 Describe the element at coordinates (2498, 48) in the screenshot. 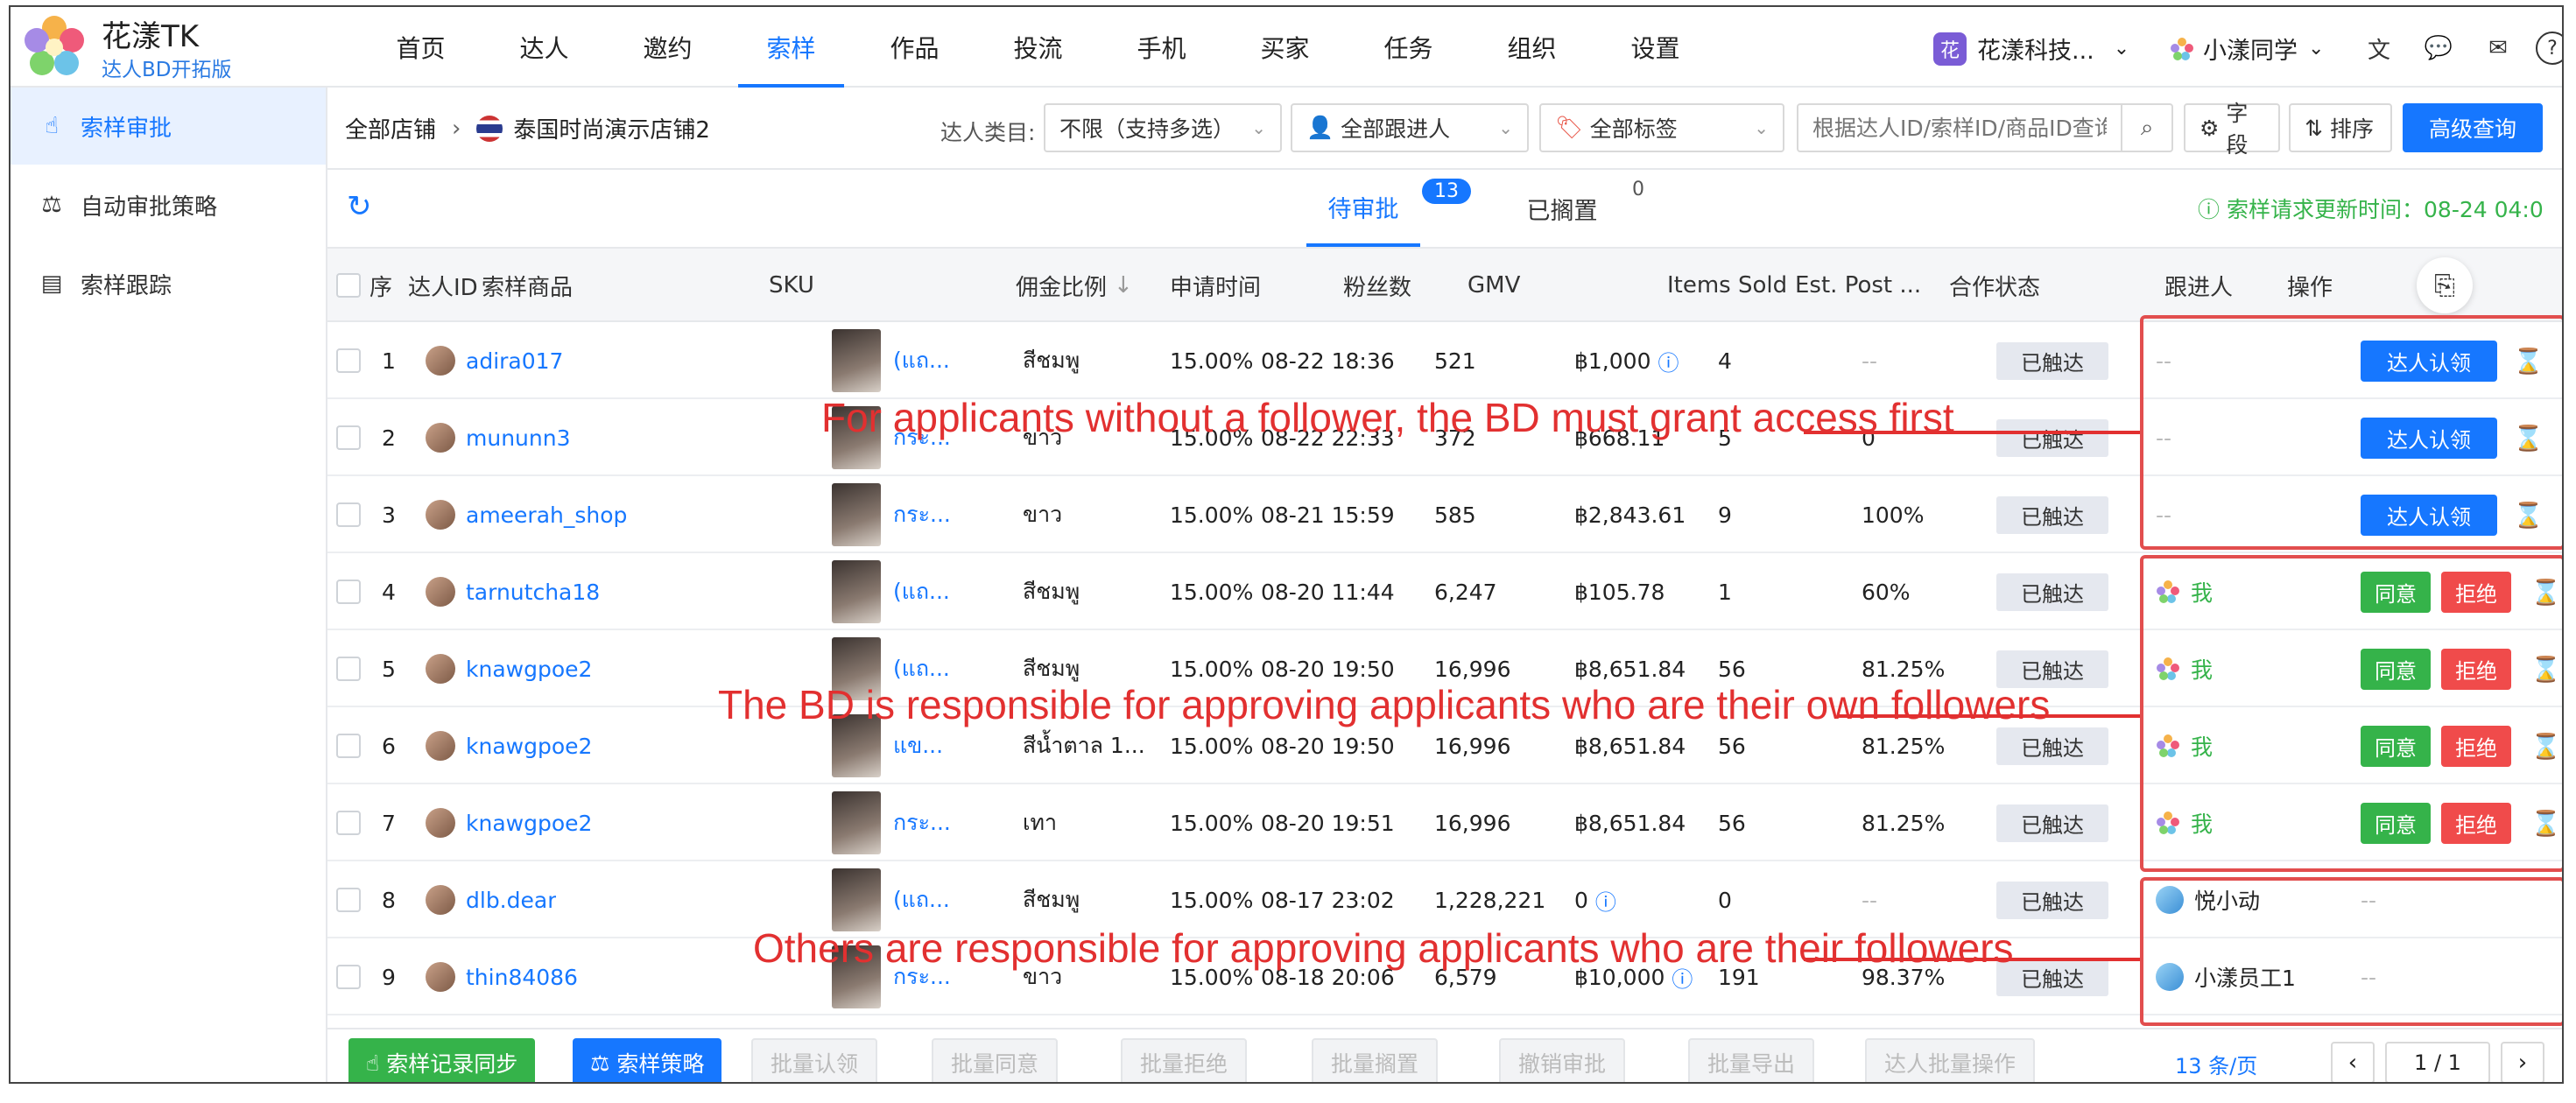

I see `mail-icon: ✉` at that location.